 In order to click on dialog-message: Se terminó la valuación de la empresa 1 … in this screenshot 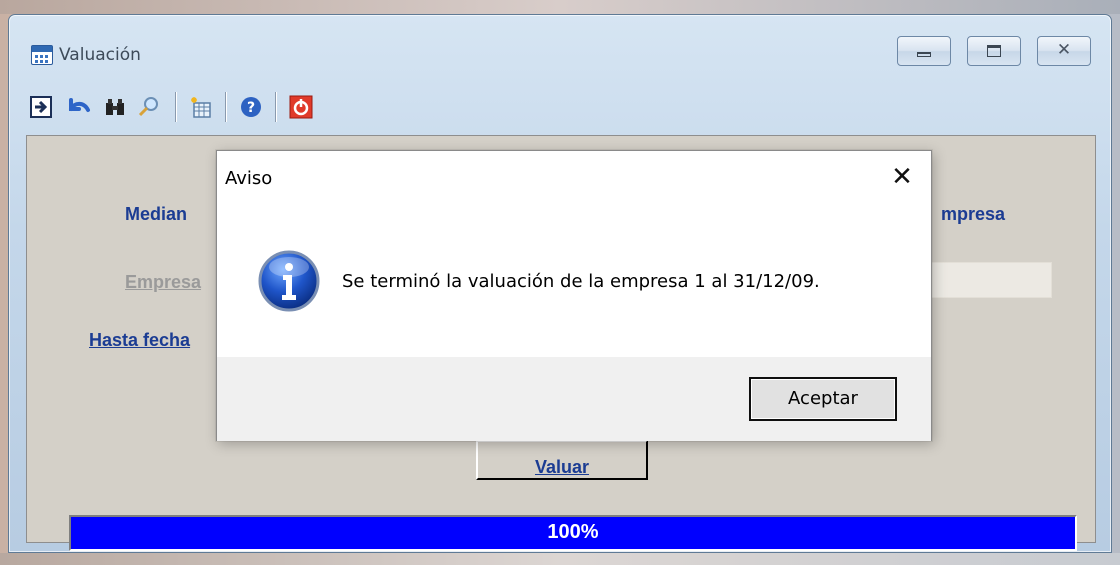, I will do `click(581, 281)`.